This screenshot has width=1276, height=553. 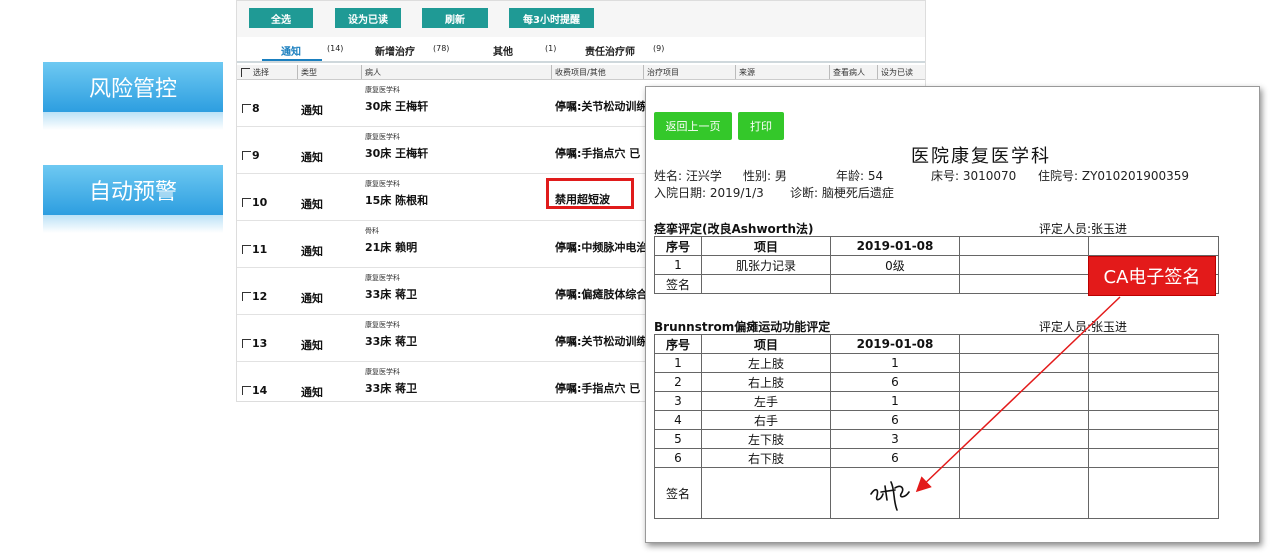 I want to click on section2-title: Brunnstrom偏瘫运动功能评定, so click(x=742, y=327).